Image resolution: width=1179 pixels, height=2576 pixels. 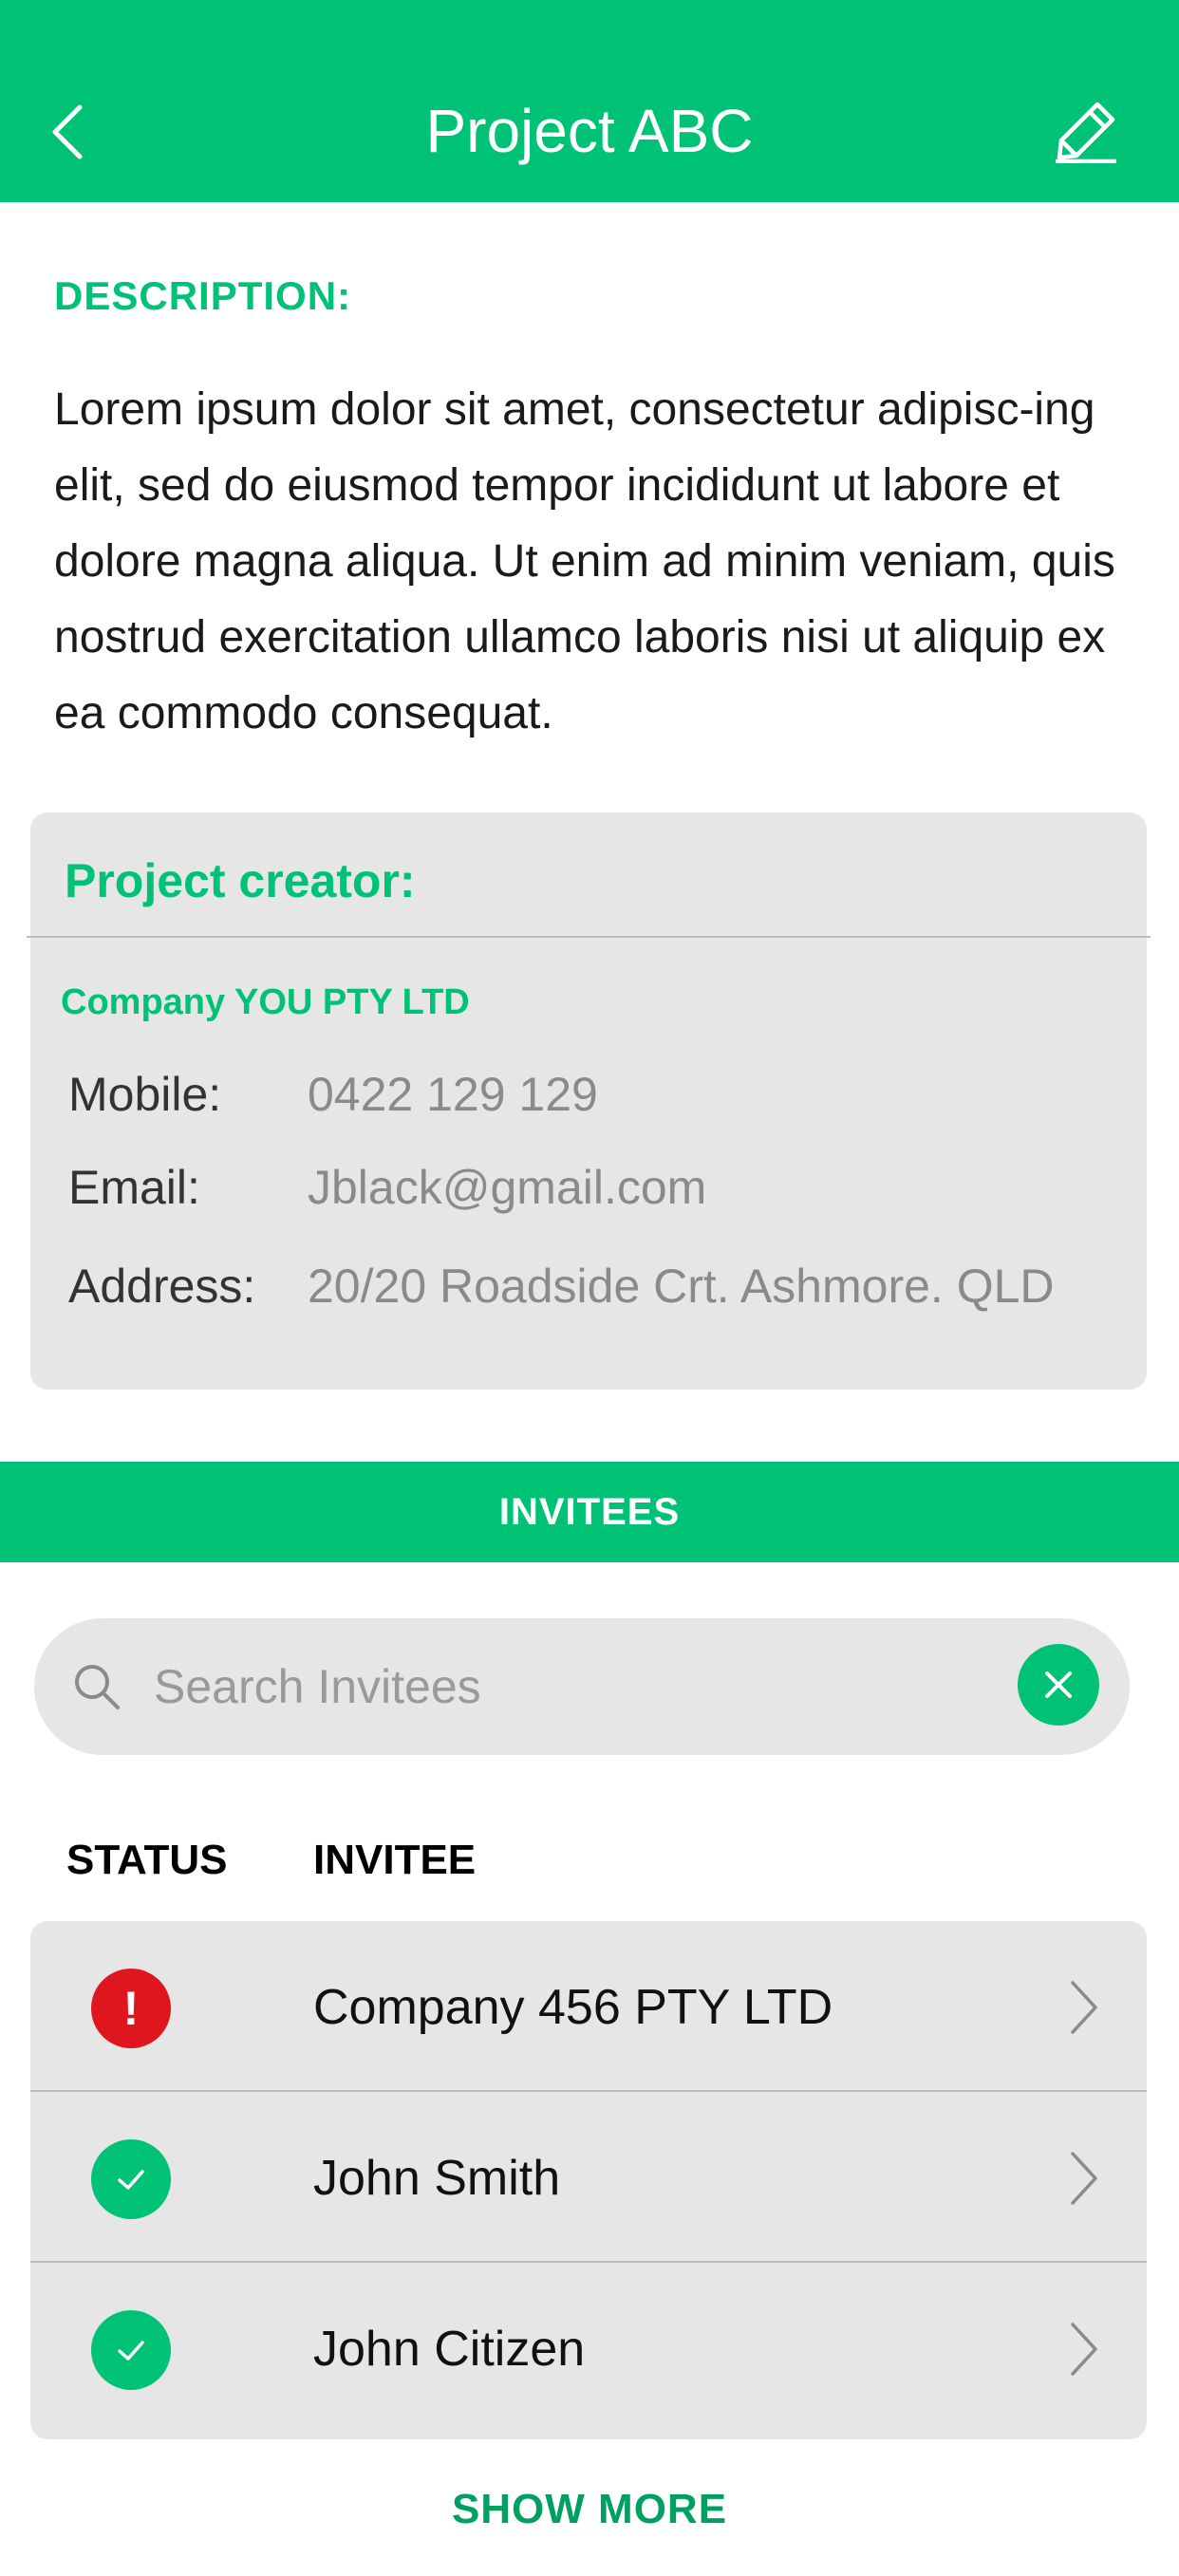 I want to click on invitee-name: John Smith, so click(x=437, y=2179).